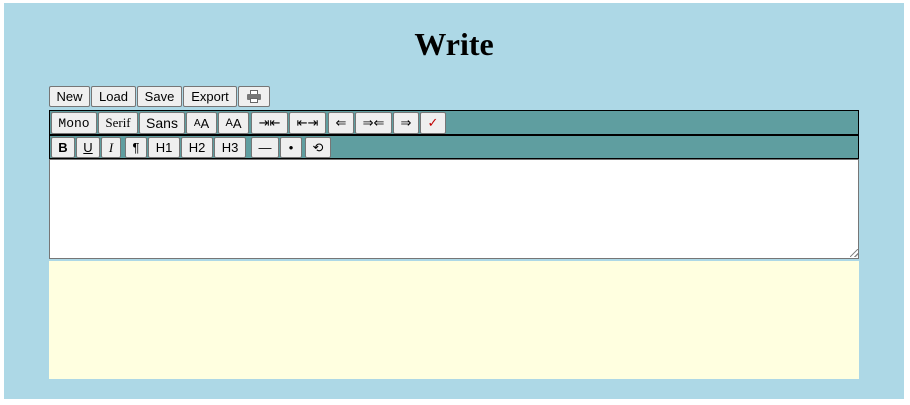  I want to click on font-serif-button: Serif, so click(118, 123).